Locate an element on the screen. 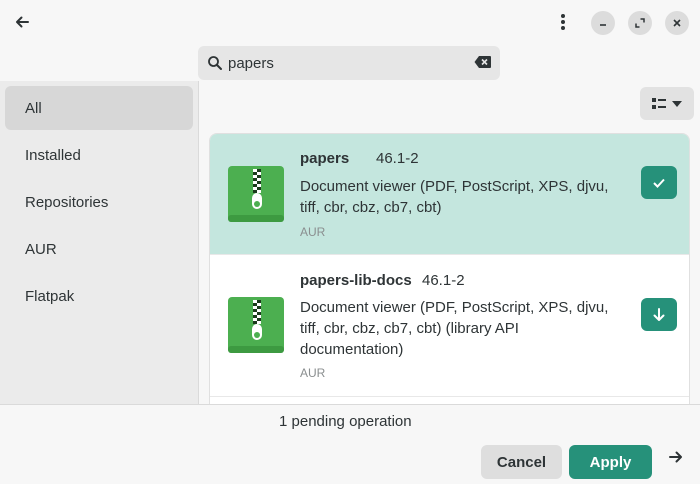 The height and width of the screenshot is (484, 700). search-bar is located at coordinates (349, 63).